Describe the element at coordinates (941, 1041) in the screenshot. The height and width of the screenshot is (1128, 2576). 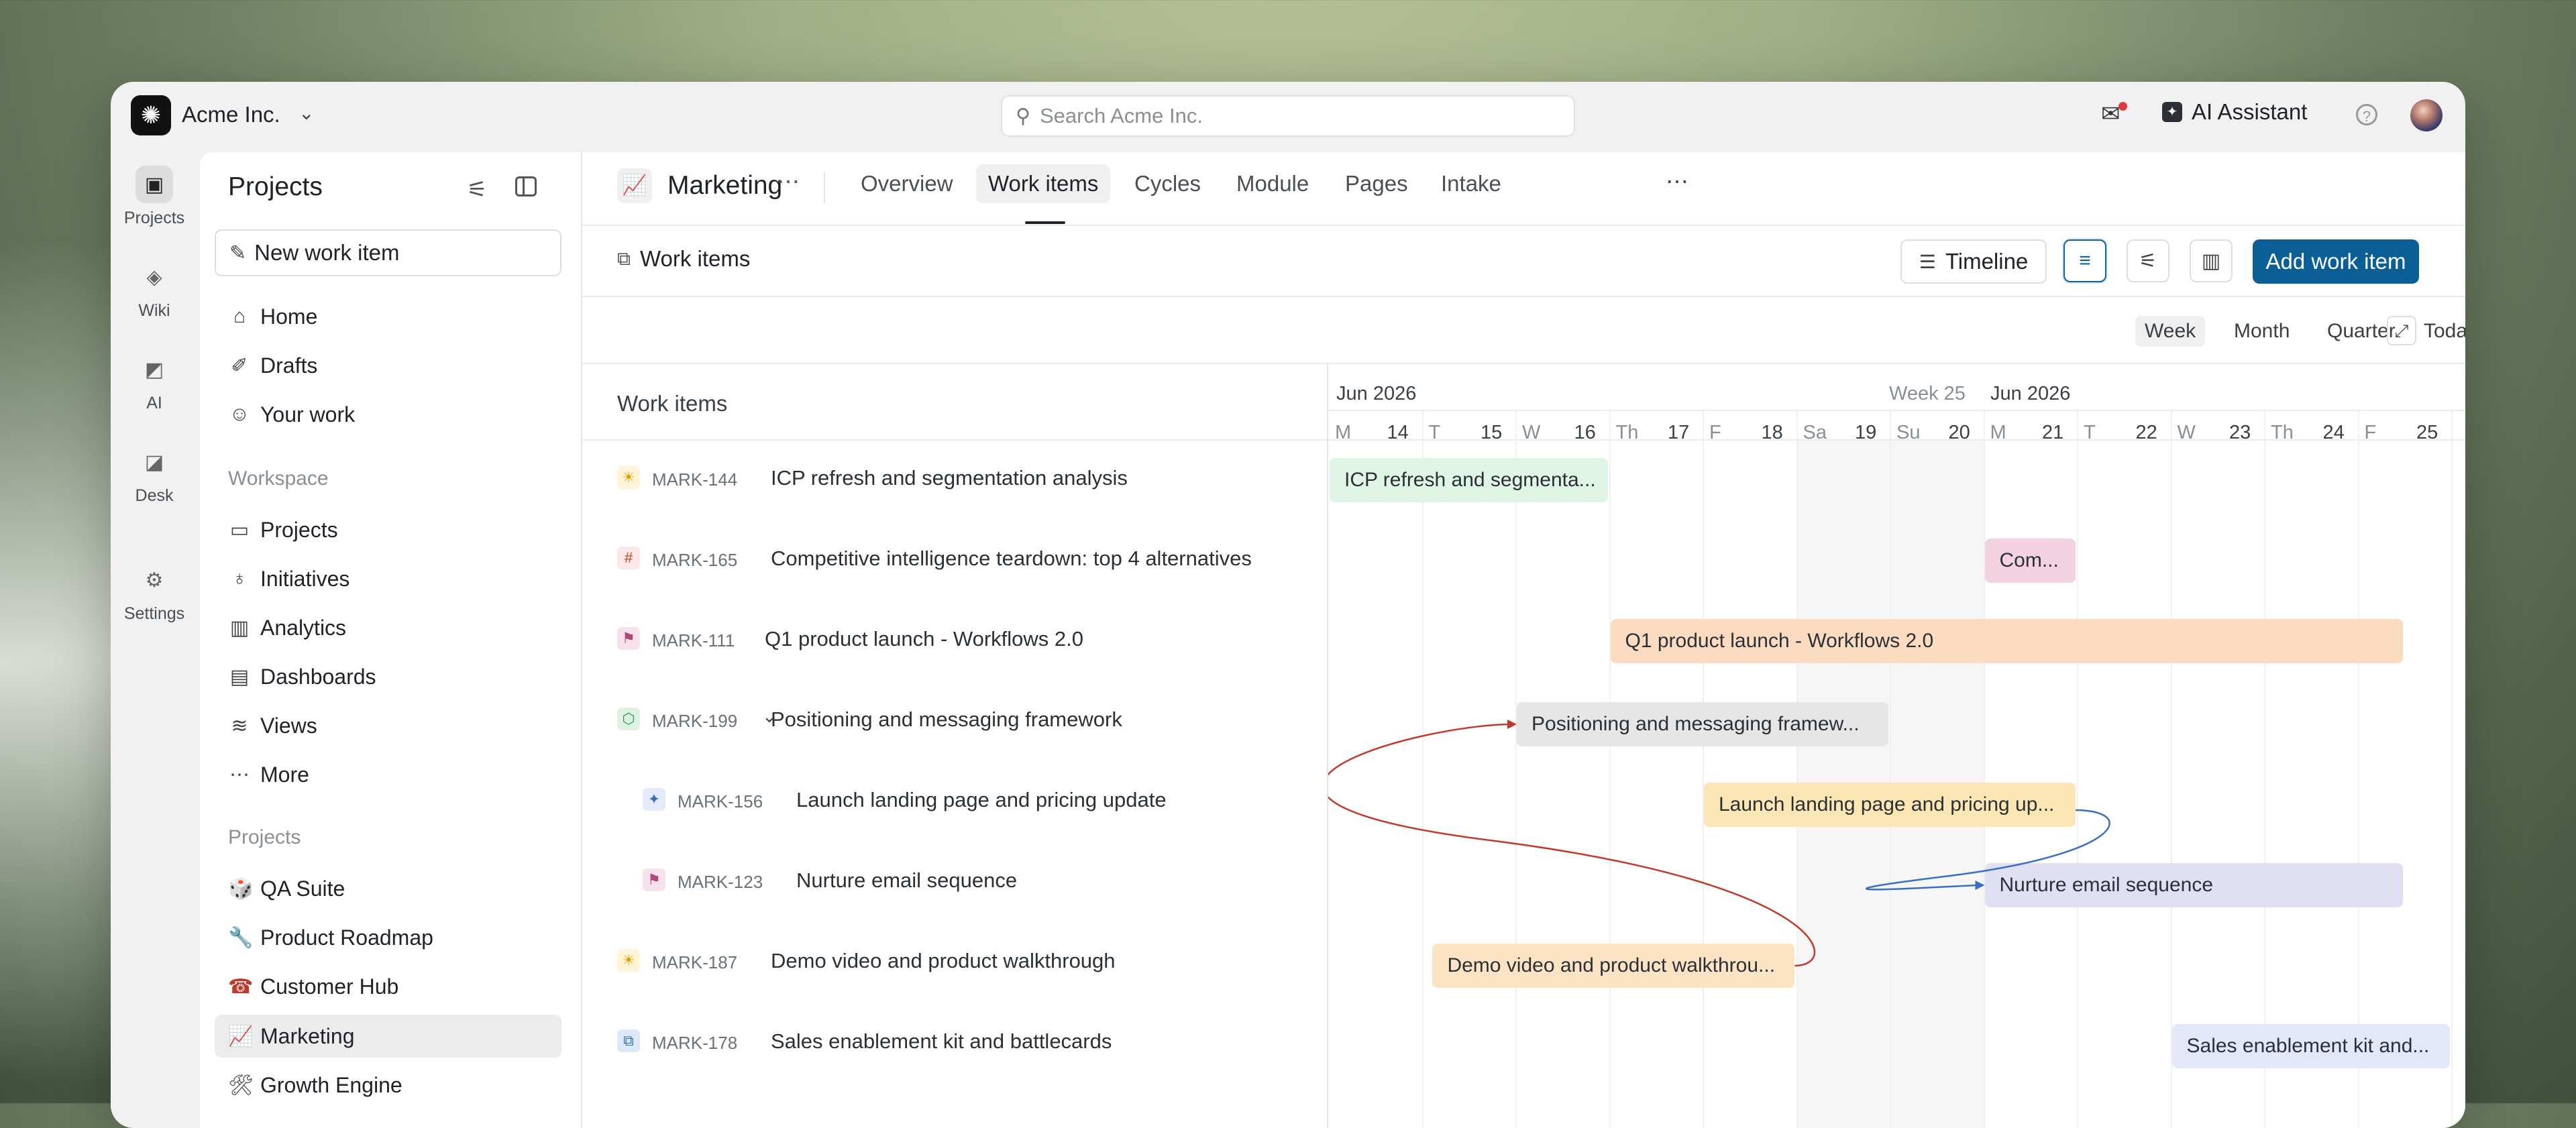
I see `work-item-title: Sales enablement kit and battlecards` at that location.